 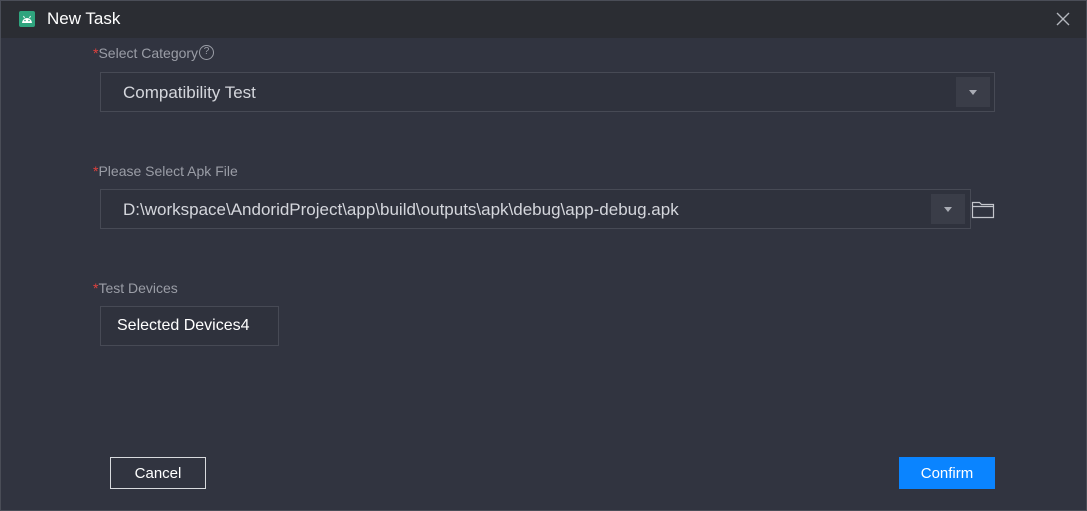 What do you see at coordinates (148, 53) in the screenshot?
I see `category-label-text: Select Category` at bounding box center [148, 53].